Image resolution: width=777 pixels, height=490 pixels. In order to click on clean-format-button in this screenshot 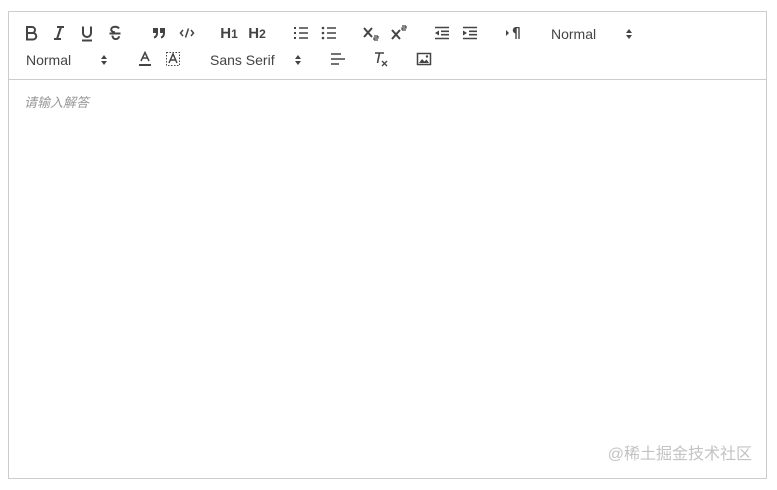, I will do `click(381, 59)`.